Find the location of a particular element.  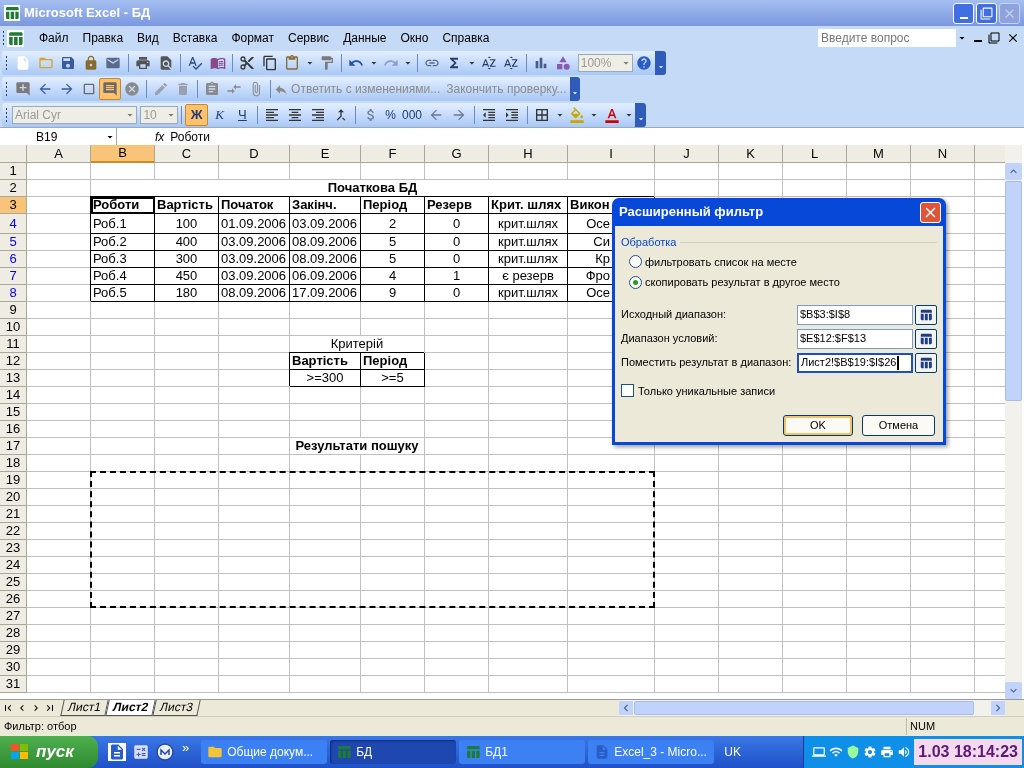

column-header: L is located at coordinates (815, 154).